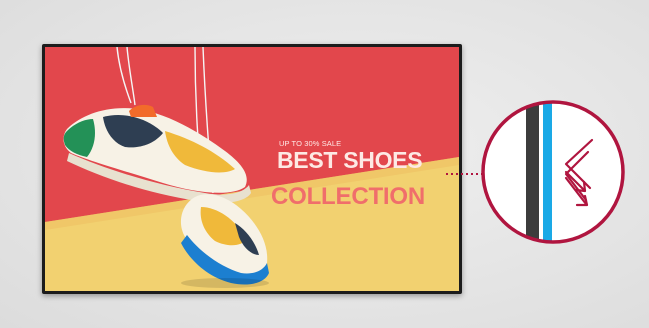 Image resolution: width=649 pixels, height=328 pixels. What do you see at coordinates (225, 283) in the screenshot?
I see `shoe-shadow` at bounding box center [225, 283].